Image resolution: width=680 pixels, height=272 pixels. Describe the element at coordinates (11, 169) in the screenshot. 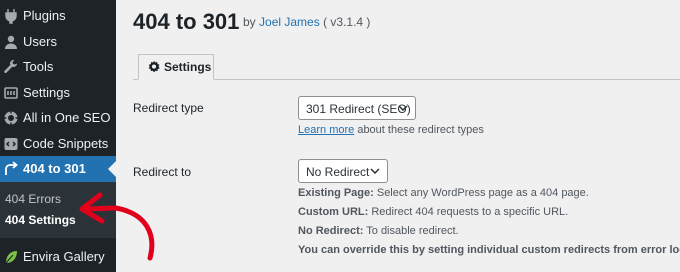

I see `redirect-icon` at that location.